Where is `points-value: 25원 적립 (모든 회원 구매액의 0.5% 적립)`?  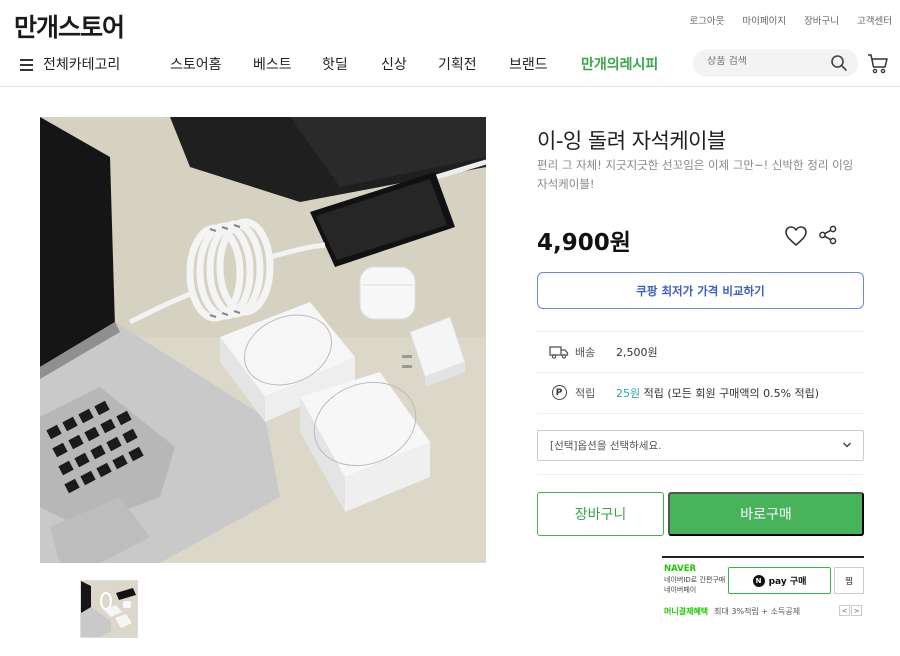
points-value: 25원 적립 (모든 회원 구매액의 0.5% 적립) is located at coordinates (717, 393).